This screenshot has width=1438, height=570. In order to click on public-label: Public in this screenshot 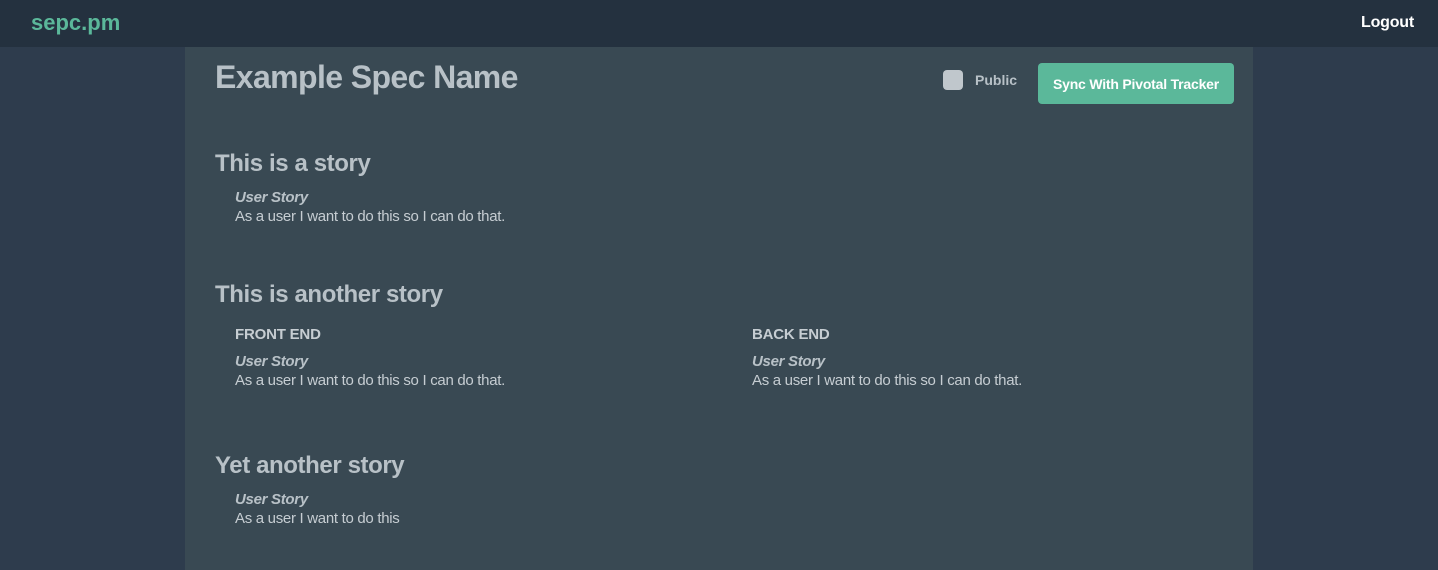, I will do `click(996, 80)`.